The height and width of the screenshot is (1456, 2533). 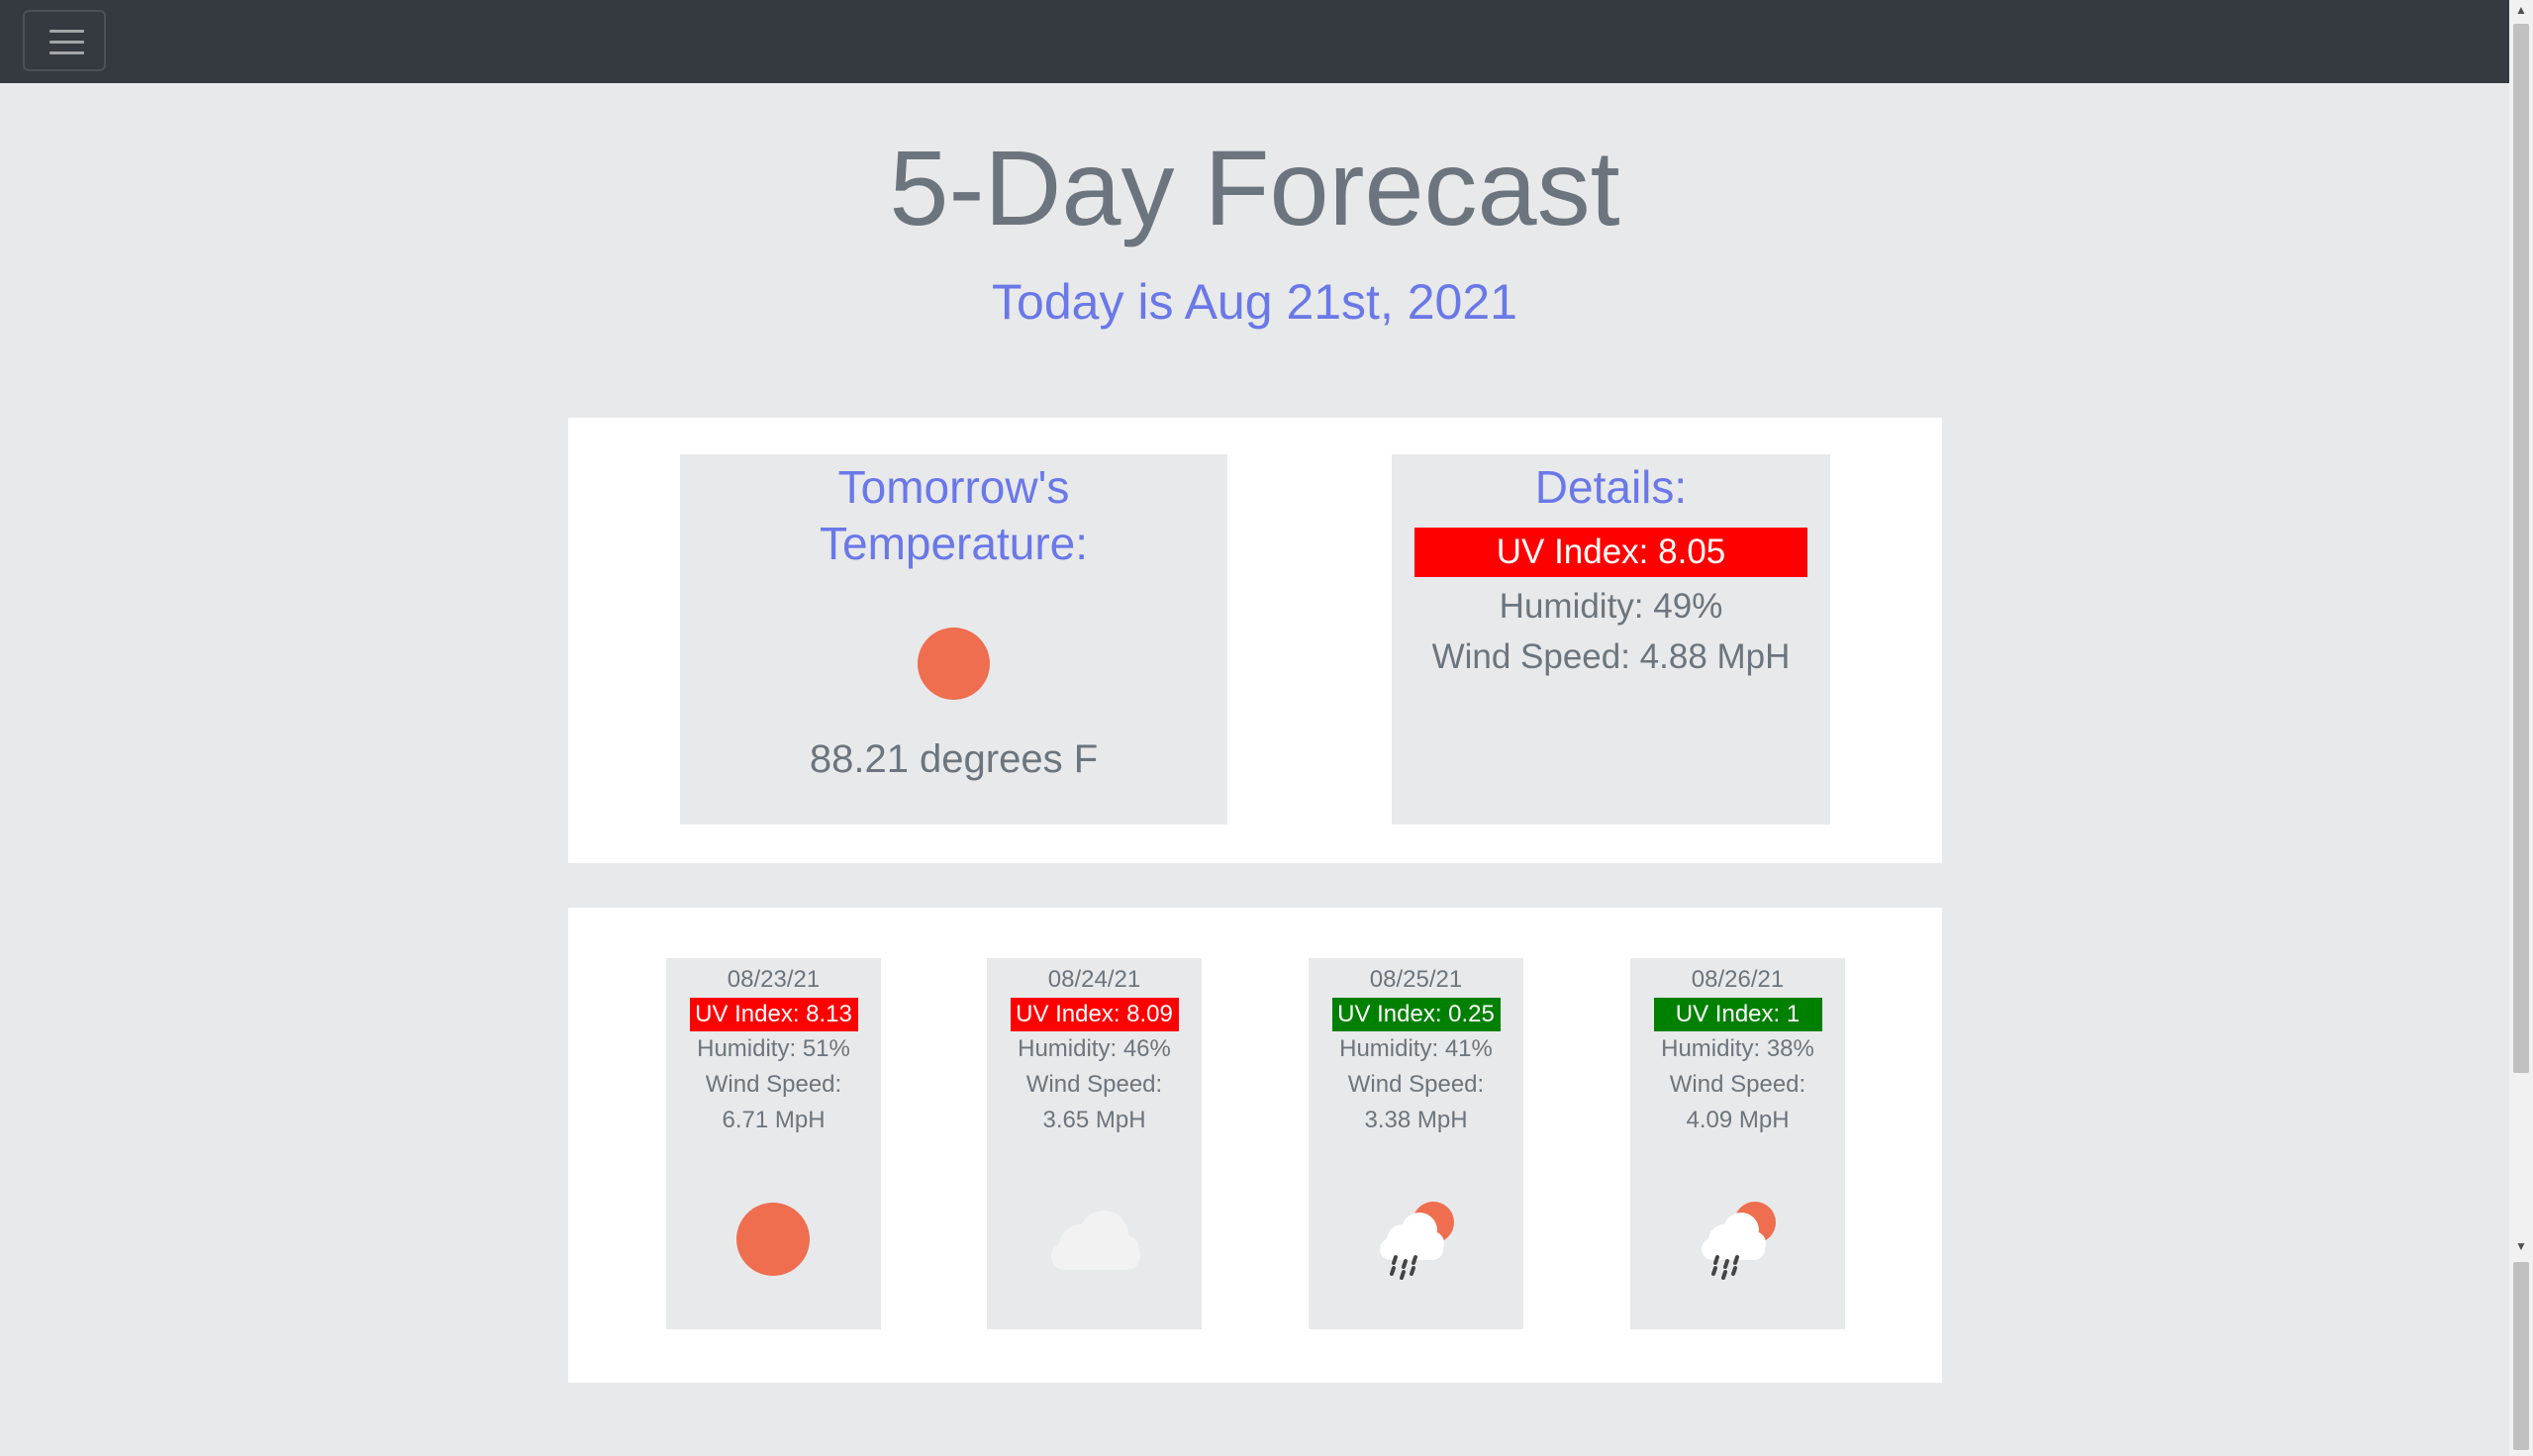 I want to click on scroll-down-arrow-icon: ▼, so click(x=2521, y=1246).